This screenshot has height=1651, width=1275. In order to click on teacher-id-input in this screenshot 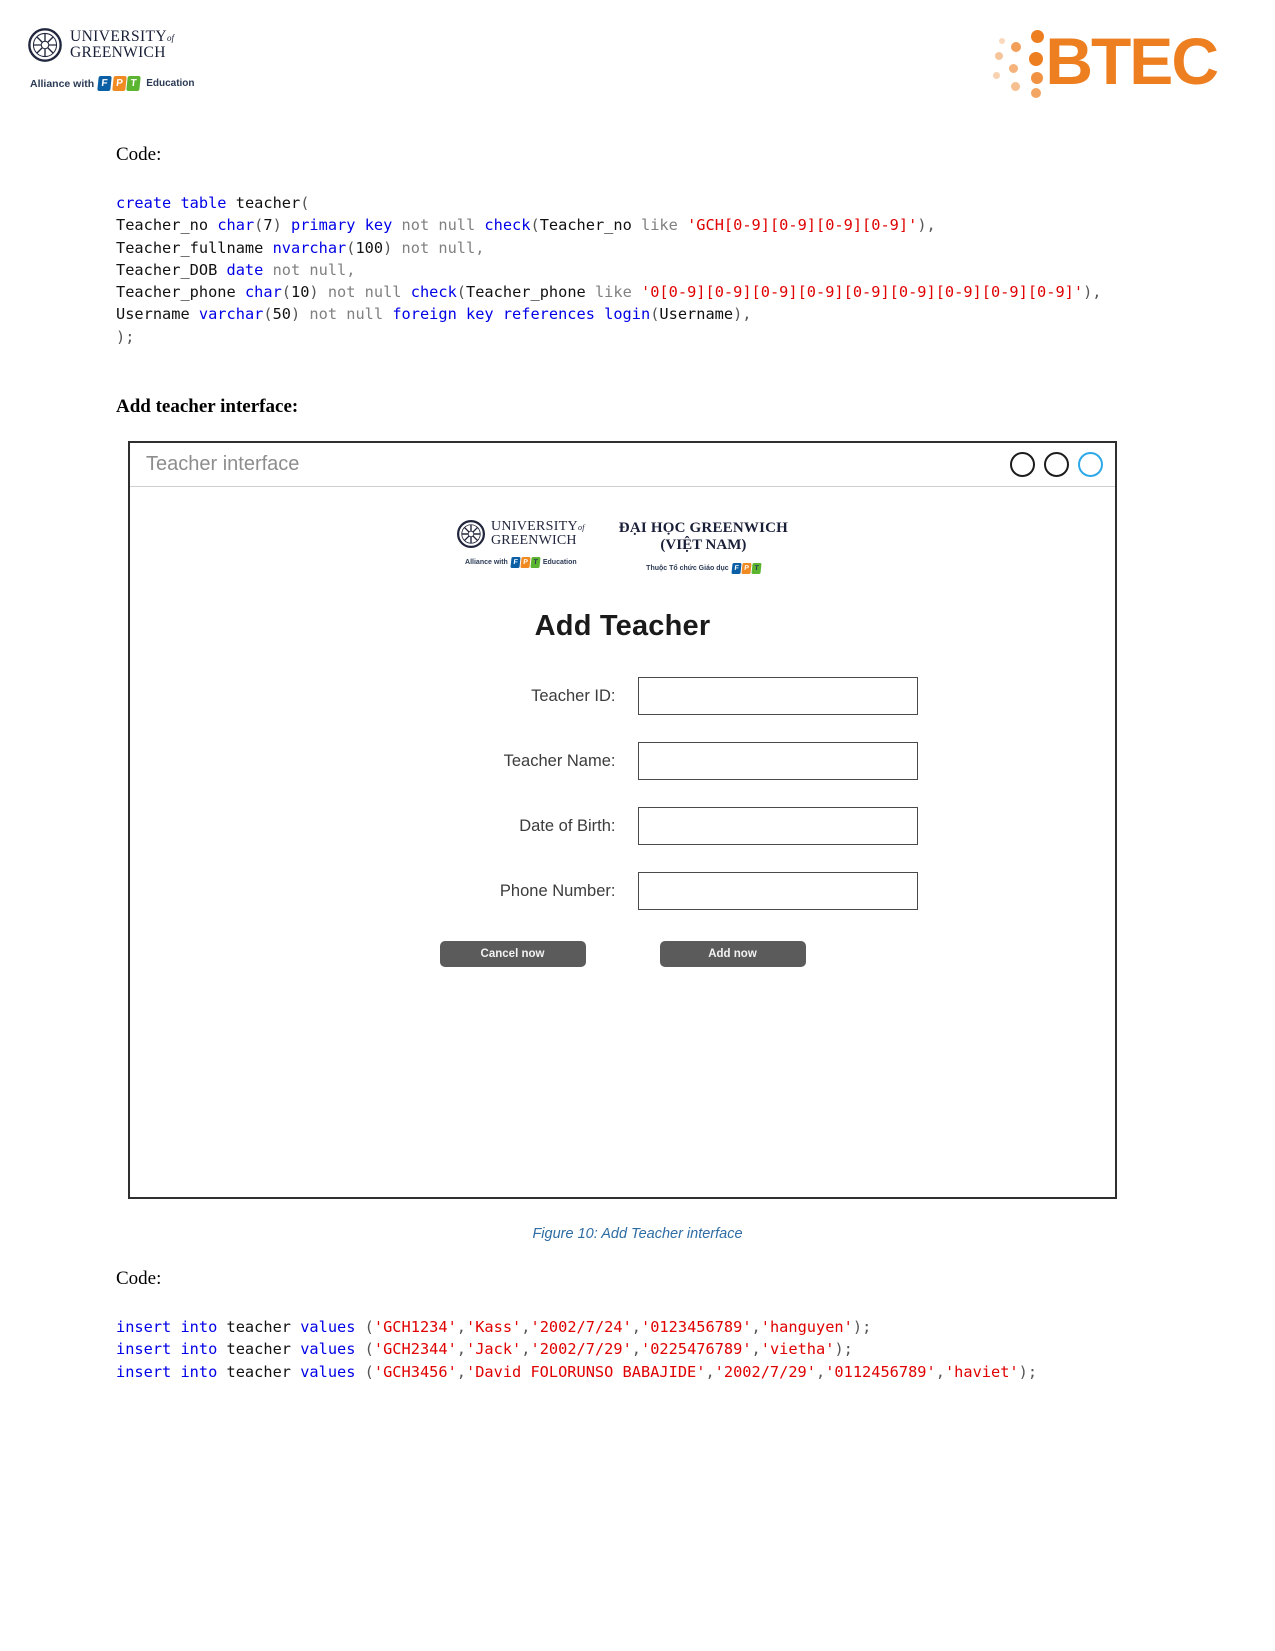, I will do `click(777, 696)`.